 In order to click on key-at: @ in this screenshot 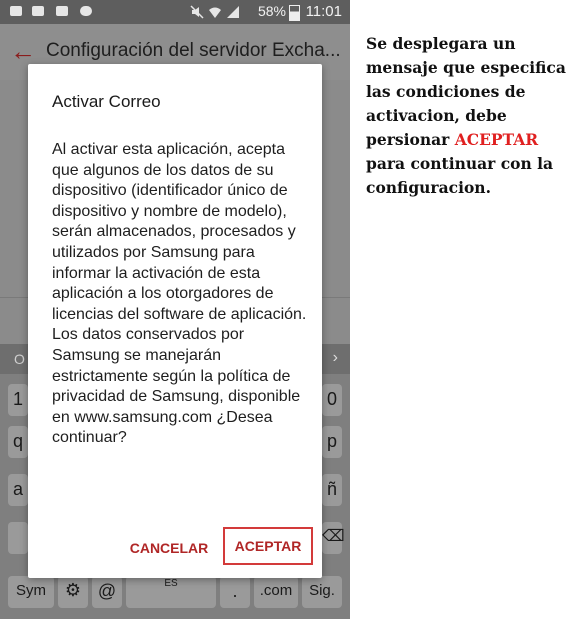, I will do `click(107, 592)`.